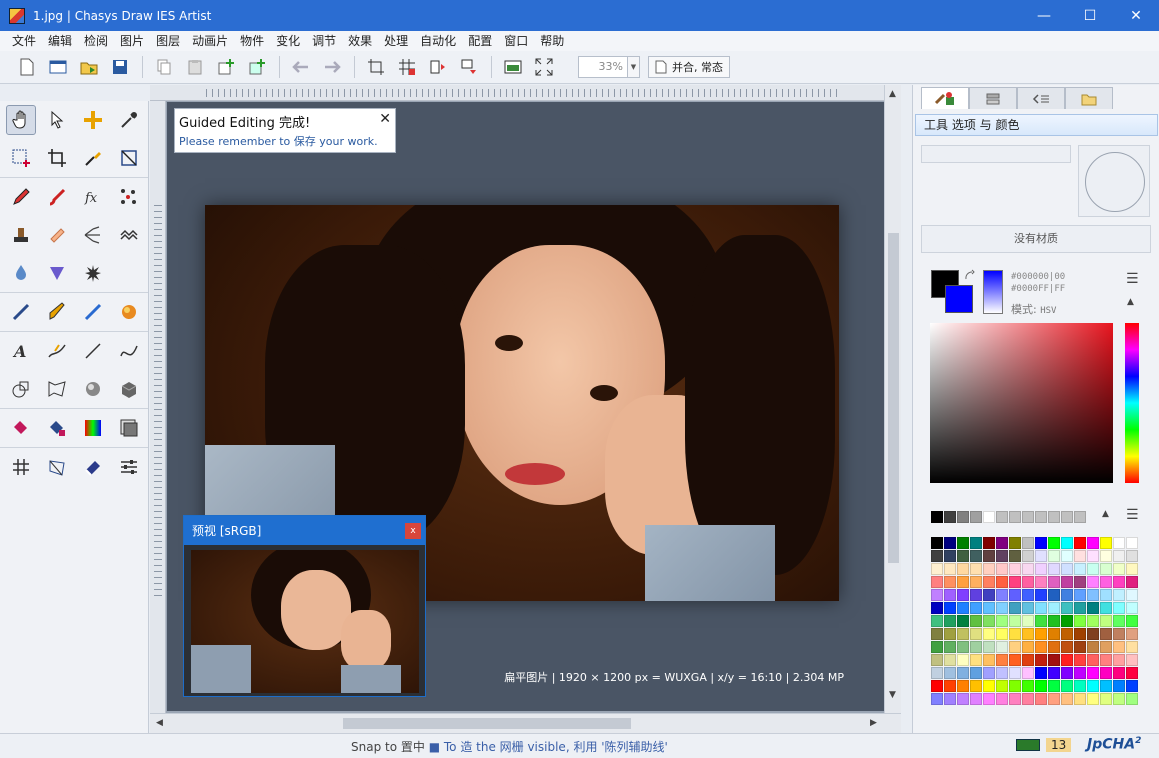  Describe the element at coordinates (892, 695) in the screenshot. I see `scroll-down-icon: ▼` at that location.